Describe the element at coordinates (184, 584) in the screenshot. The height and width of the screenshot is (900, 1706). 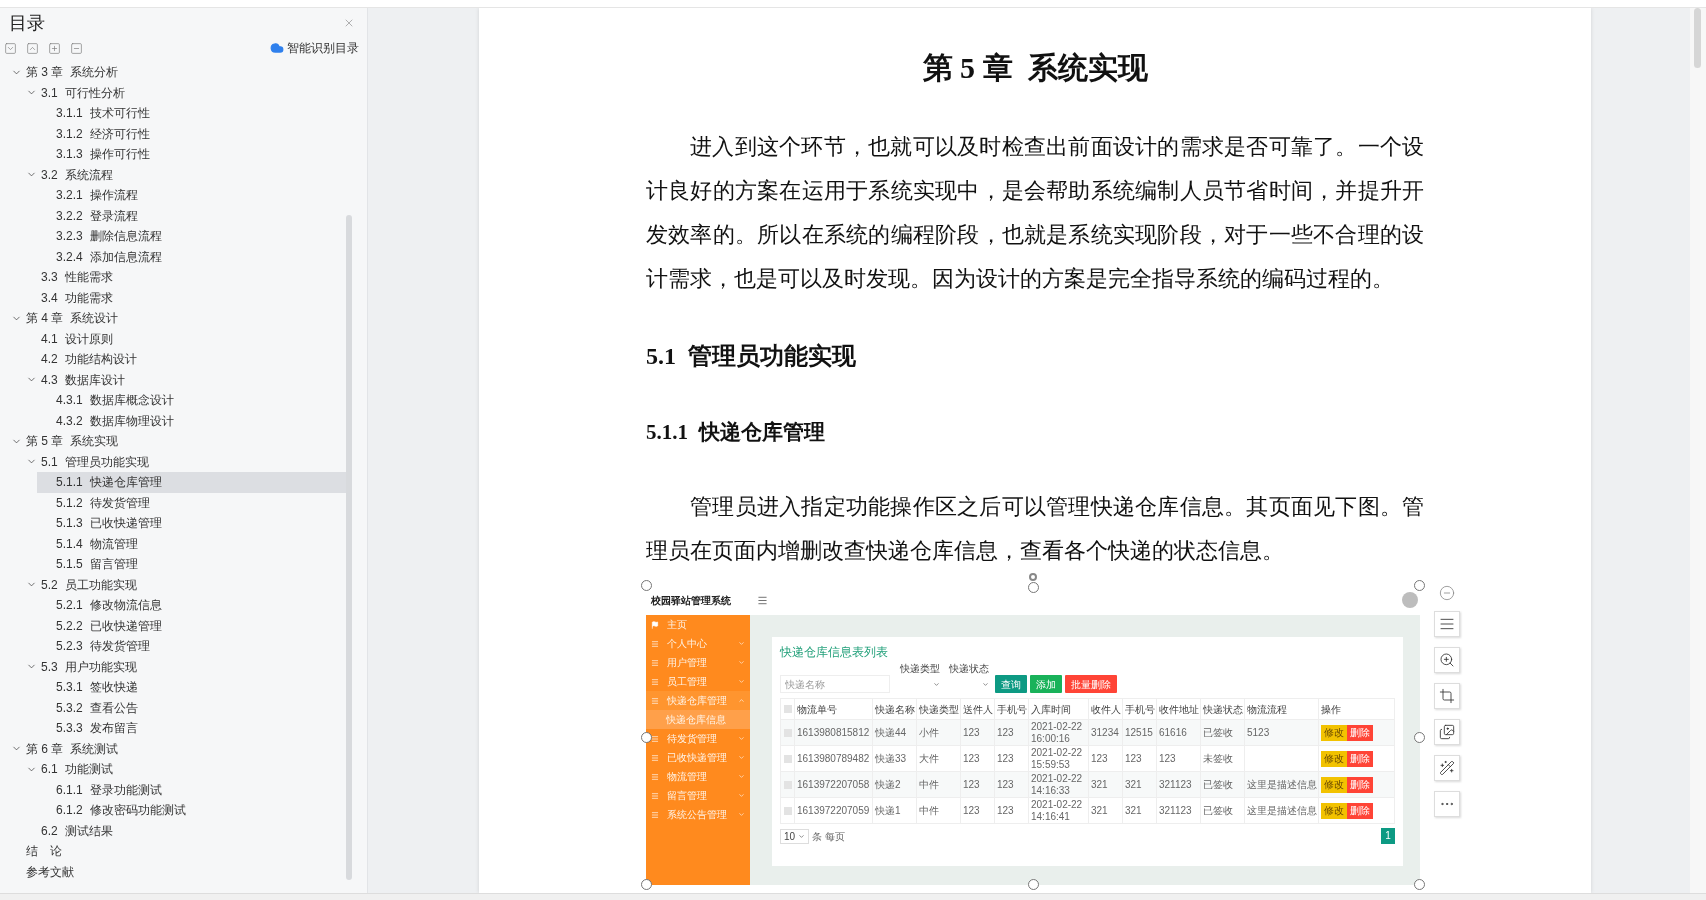
I see `toc-item: 5.2 员工功能实现` at that location.